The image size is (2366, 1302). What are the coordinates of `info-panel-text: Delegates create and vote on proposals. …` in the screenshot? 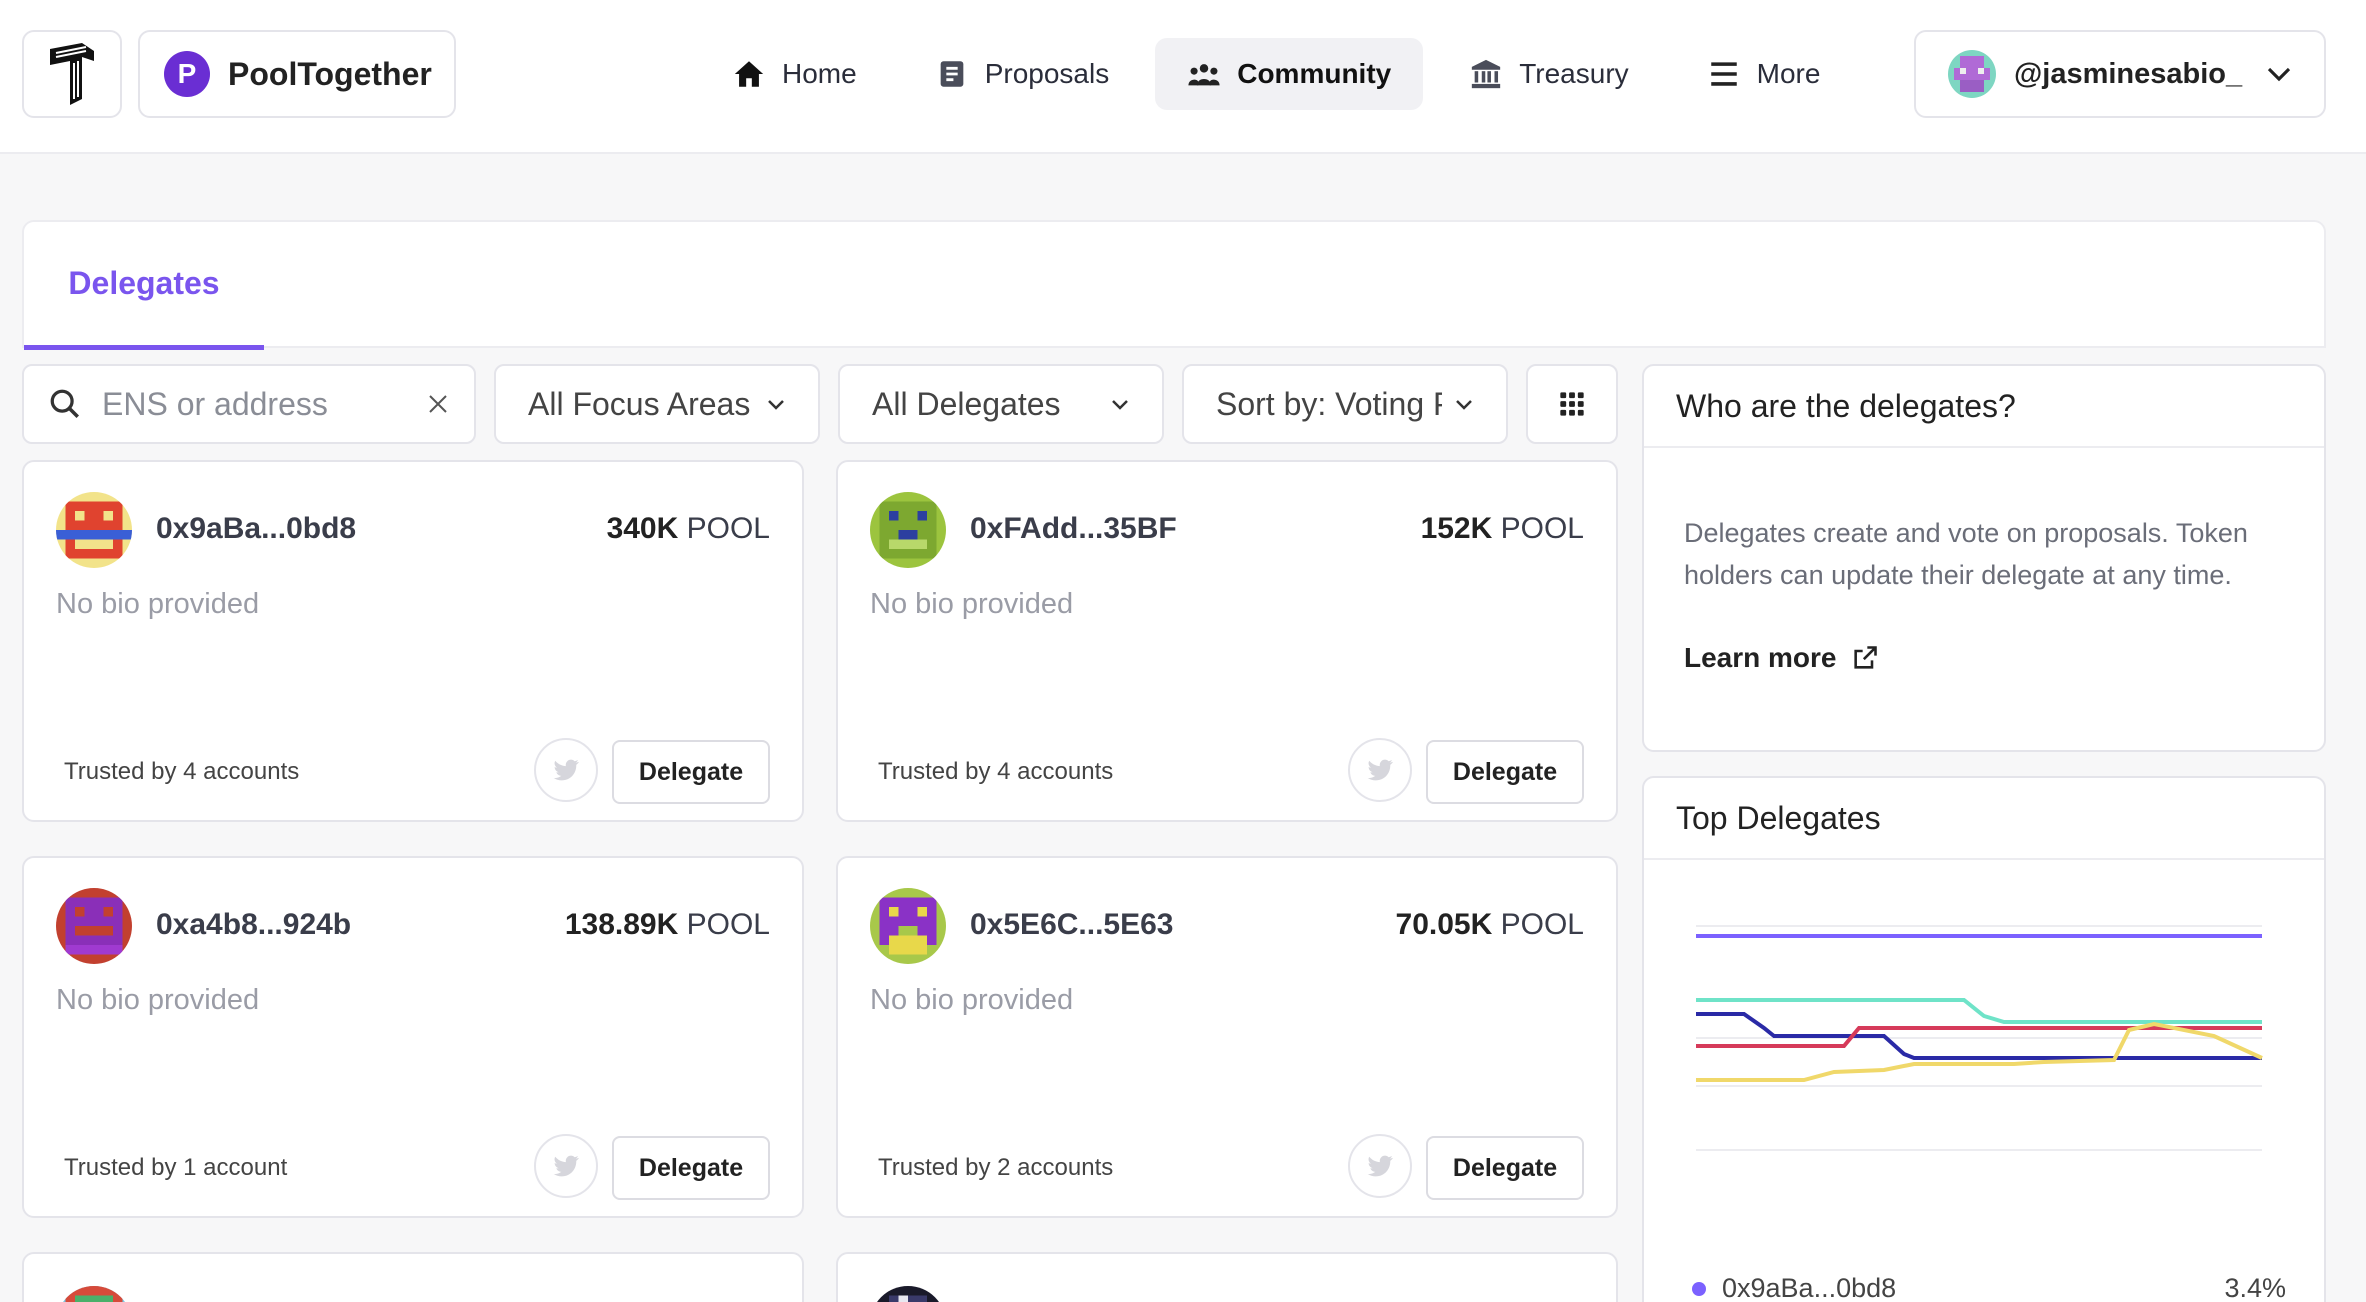 It's located at (1966, 554).